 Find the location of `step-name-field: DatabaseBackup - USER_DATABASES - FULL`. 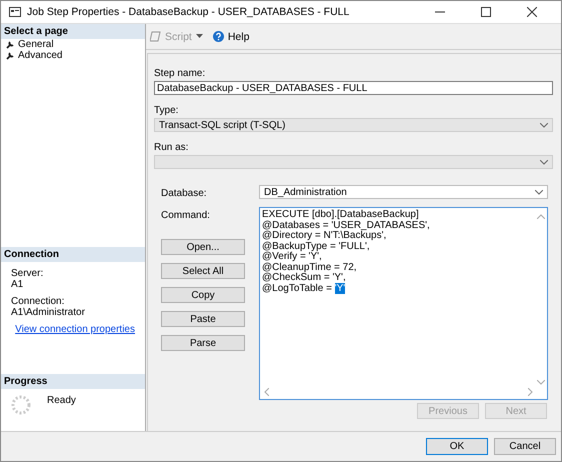

step-name-field: DatabaseBackup - USER_DATABASES - FULL is located at coordinates (353, 88).